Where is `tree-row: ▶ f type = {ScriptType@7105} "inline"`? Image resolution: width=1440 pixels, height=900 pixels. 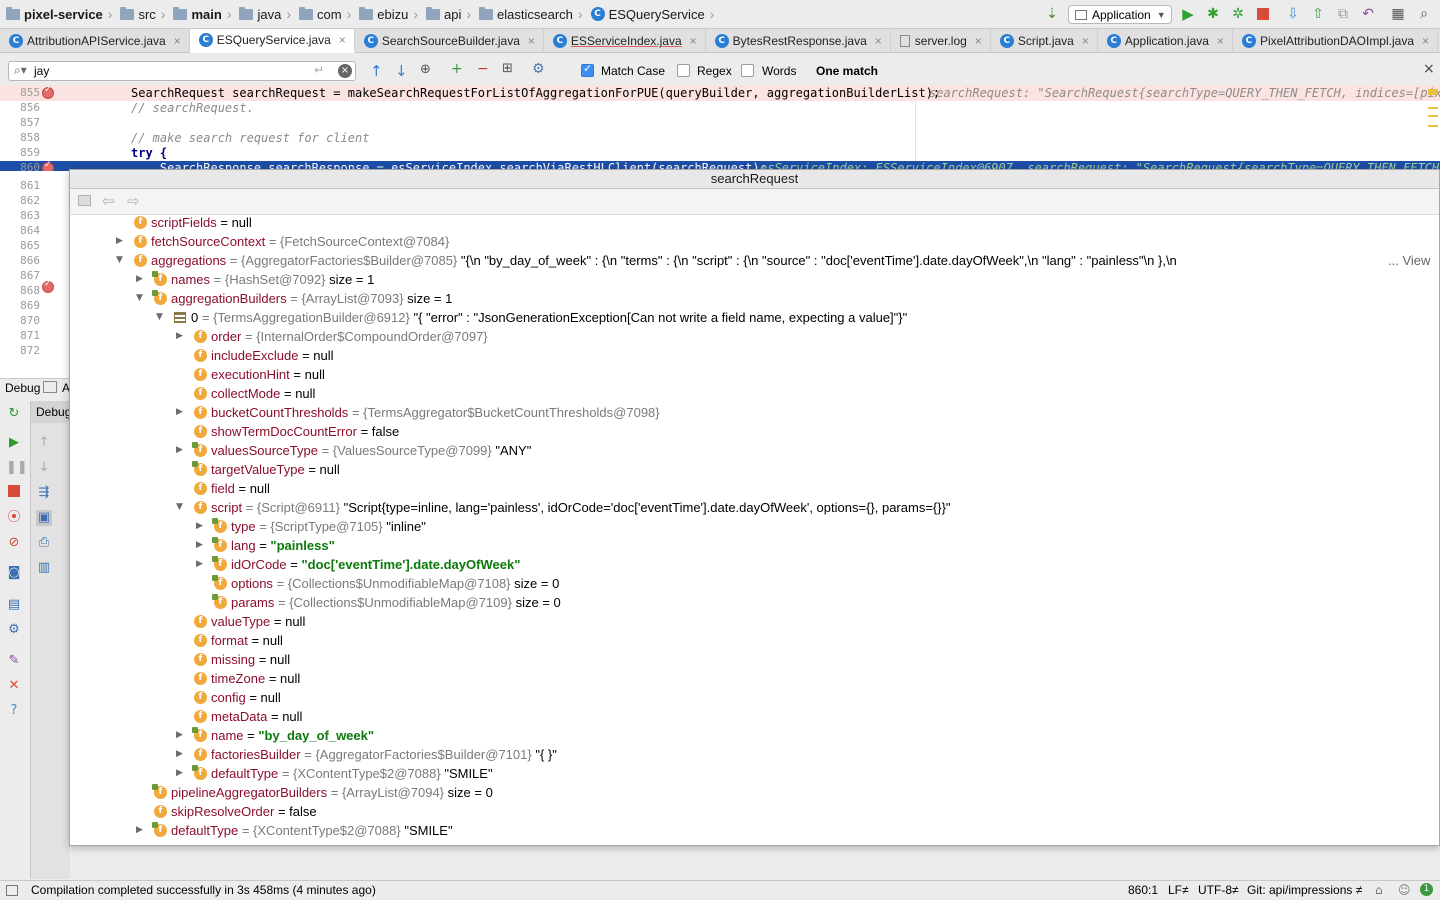
tree-row: ▶ f type = {ScriptType@7105} "inline" is located at coordinates (754, 526).